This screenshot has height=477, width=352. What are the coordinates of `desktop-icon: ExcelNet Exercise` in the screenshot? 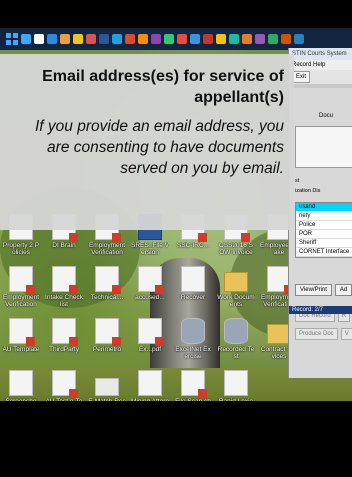 It's located at (193, 339).